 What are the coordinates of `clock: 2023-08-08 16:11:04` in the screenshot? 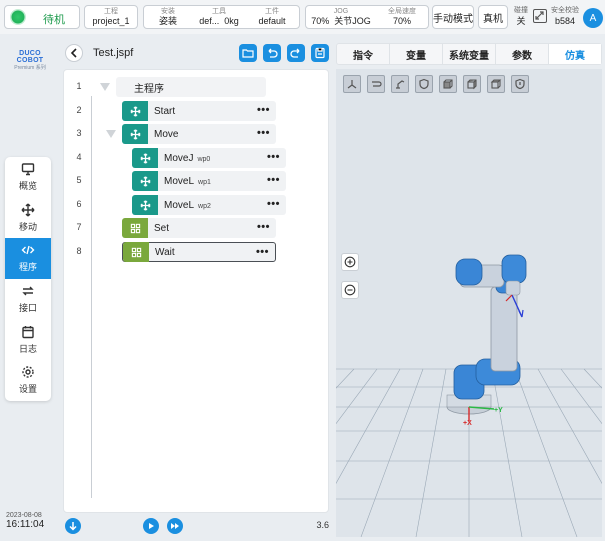 It's located at (25, 521).